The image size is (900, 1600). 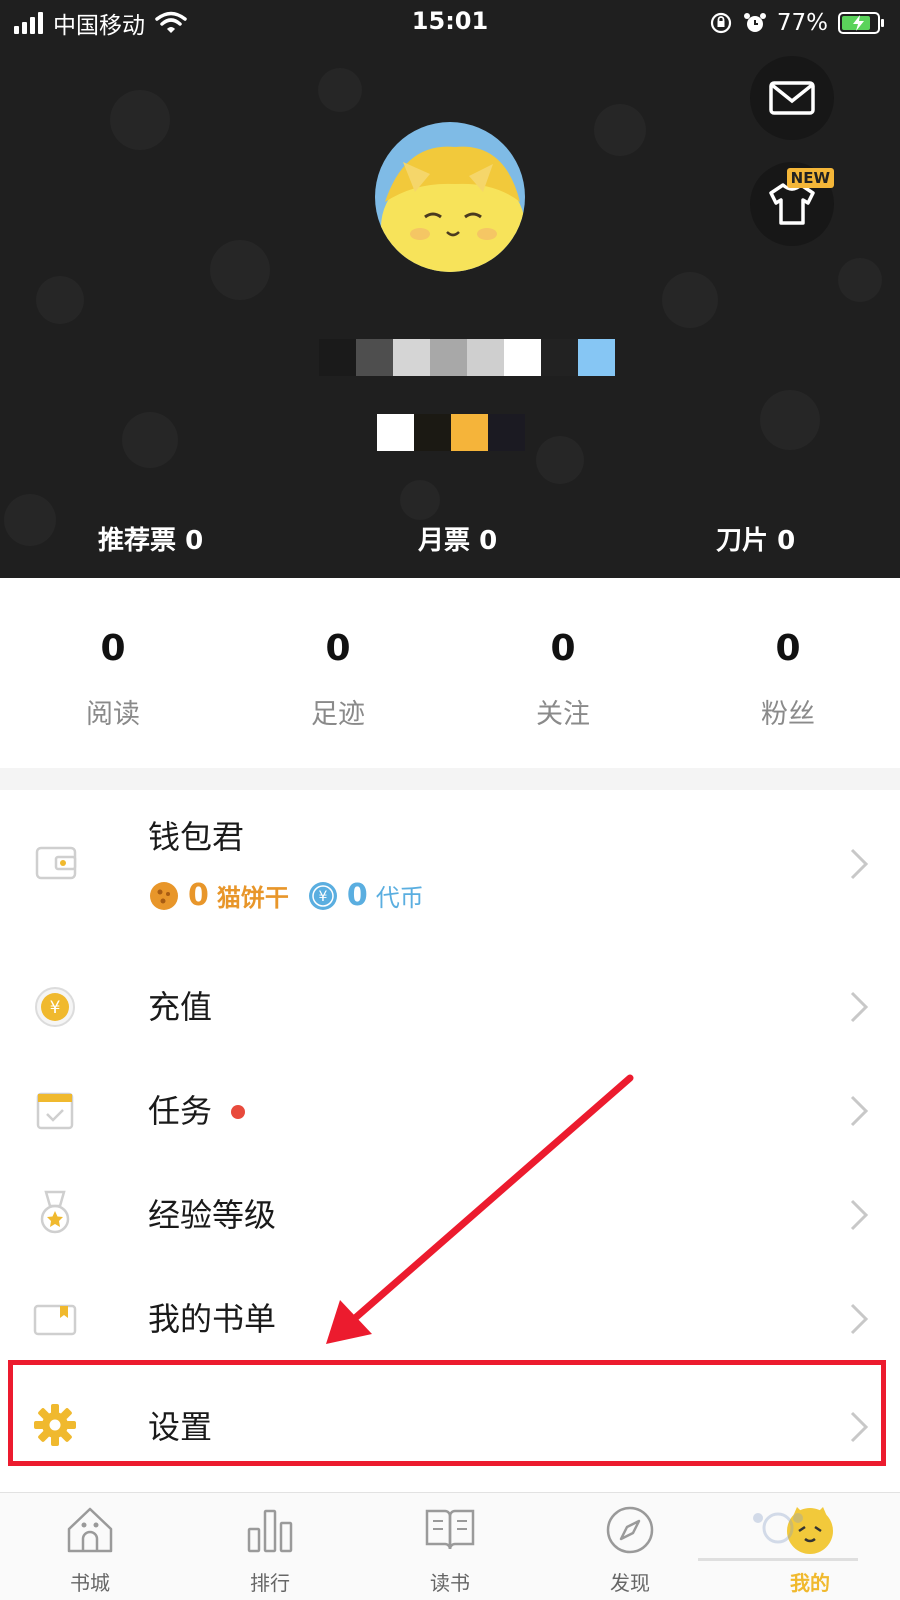 I want to click on annotation-highlight-box, so click(x=447, y=1413).